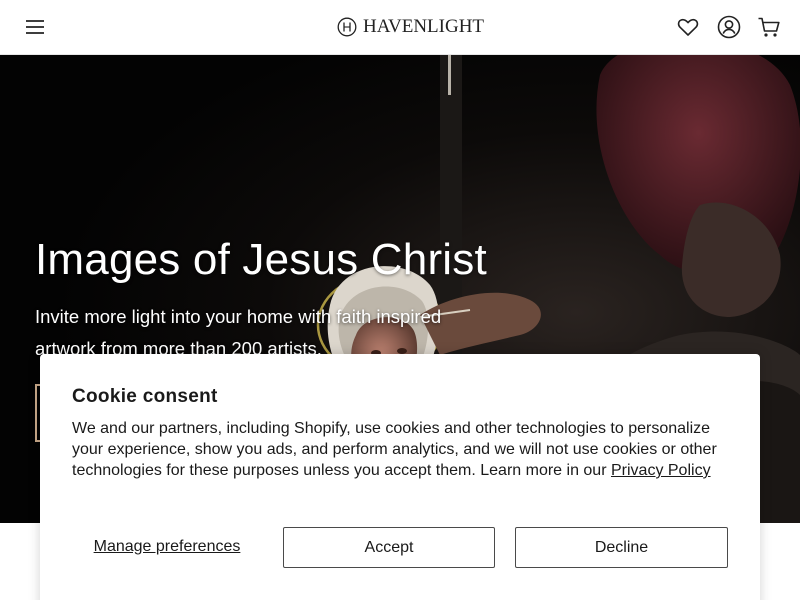 Image resolution: width=800 pixels, height=600 pixels. What do you see at coordinates (769, 27) in the screenshot?
I see `shopping-cart-icon` at bounding box center [769, 27].